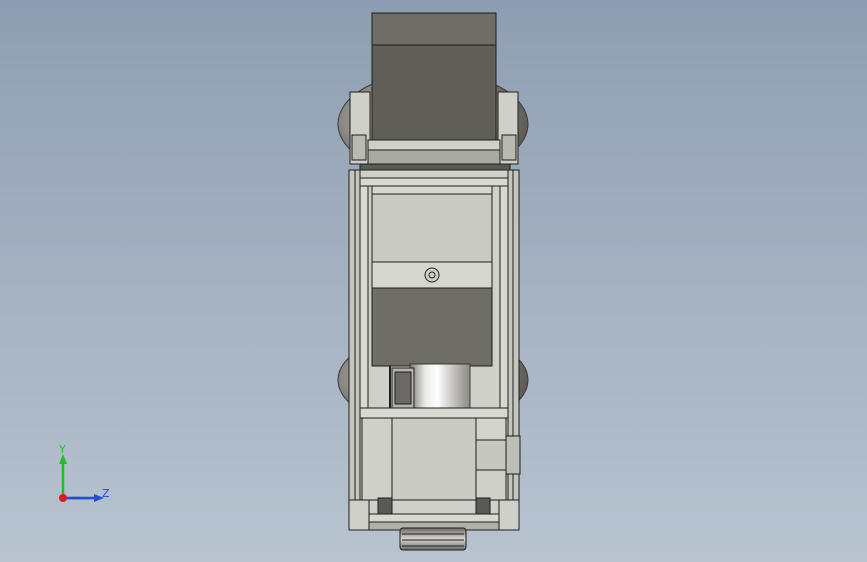  What do you see at coordinates (441, 466) in the screenshot?
I see `lower-gearbox` at bounding box center [441, 466].